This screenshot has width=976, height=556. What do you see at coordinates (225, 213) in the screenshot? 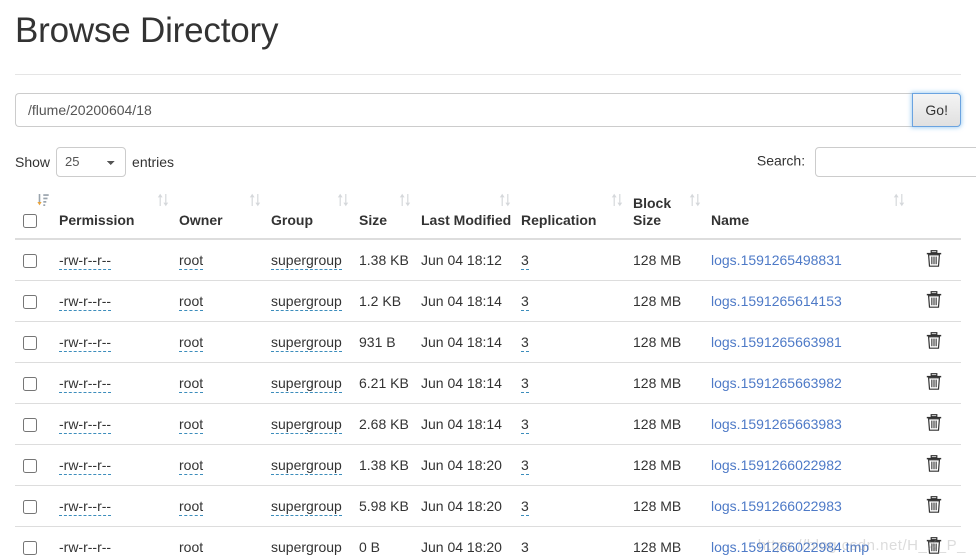
I see `column-header-owner: Owner` at bounding box center [225, 213].